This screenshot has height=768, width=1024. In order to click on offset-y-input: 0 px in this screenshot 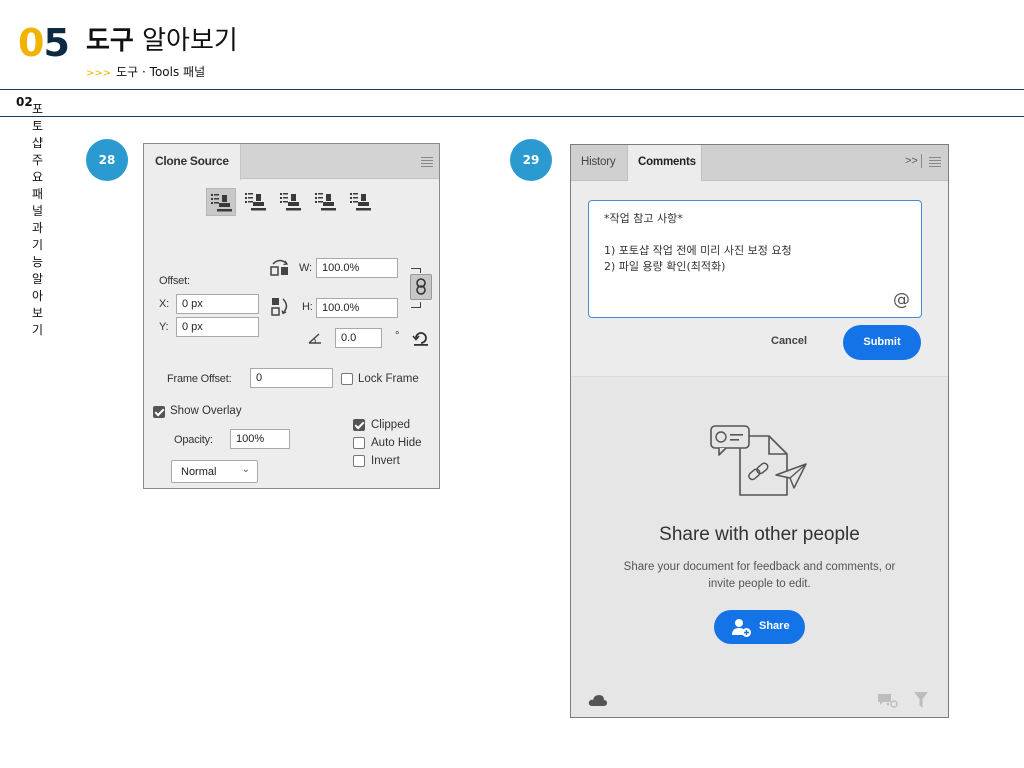, I will do `click(217, 327)`.